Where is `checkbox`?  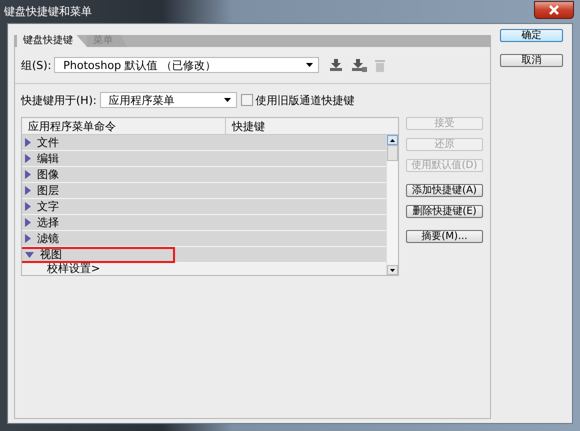 checkbox is located at coordinates (246, 100).